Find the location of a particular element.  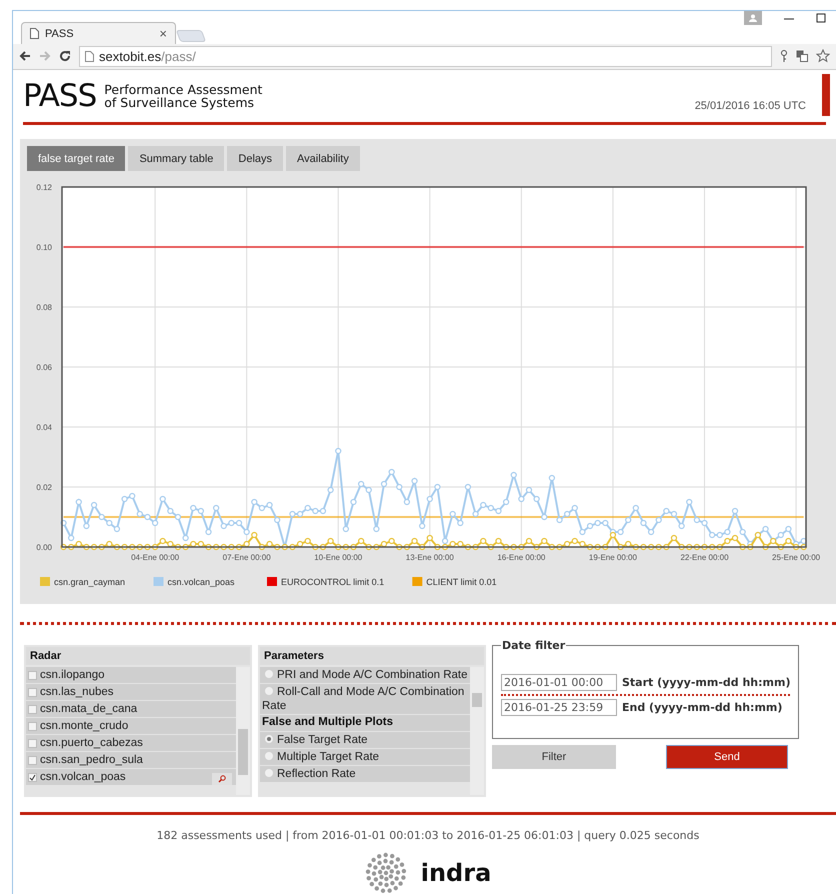

parameter-option: Roll-Call and Mode A/C Combination Rate is located at coordinates (365, 699).